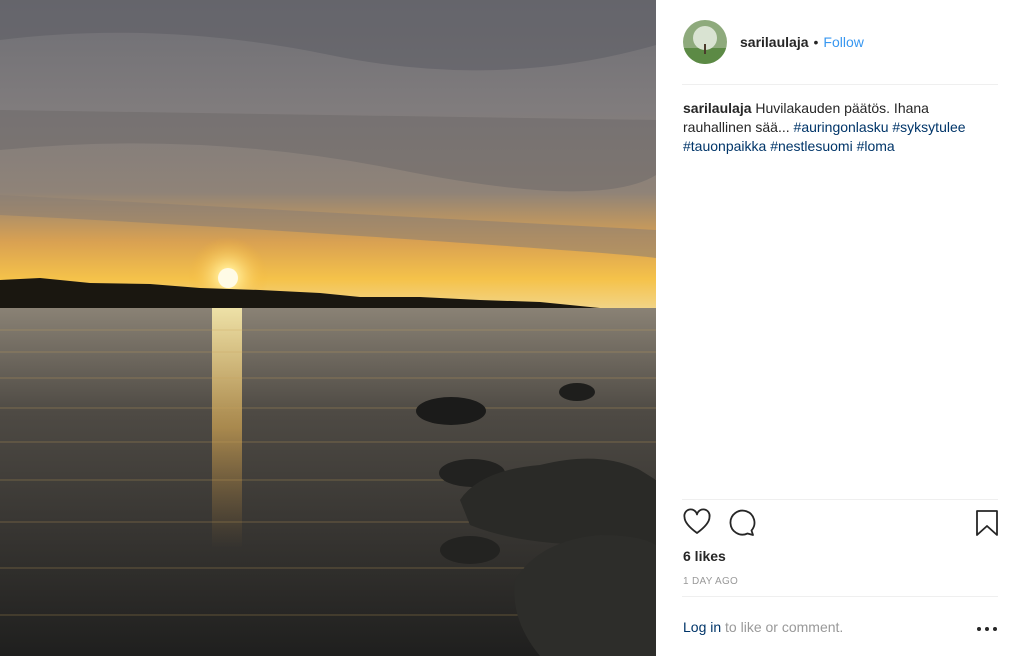 The width and height of the screenshot is (1020, 656). I want to click on hashtag-link: #auringonlasku, so click(841, 127).